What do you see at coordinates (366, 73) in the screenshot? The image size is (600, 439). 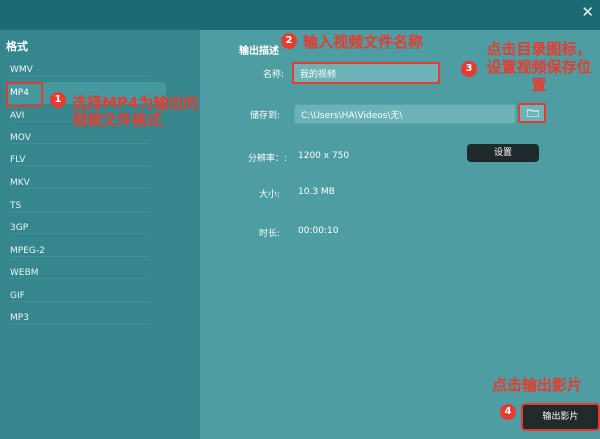 I see `name-input: 我的视频` at bounding box center [366, 73].